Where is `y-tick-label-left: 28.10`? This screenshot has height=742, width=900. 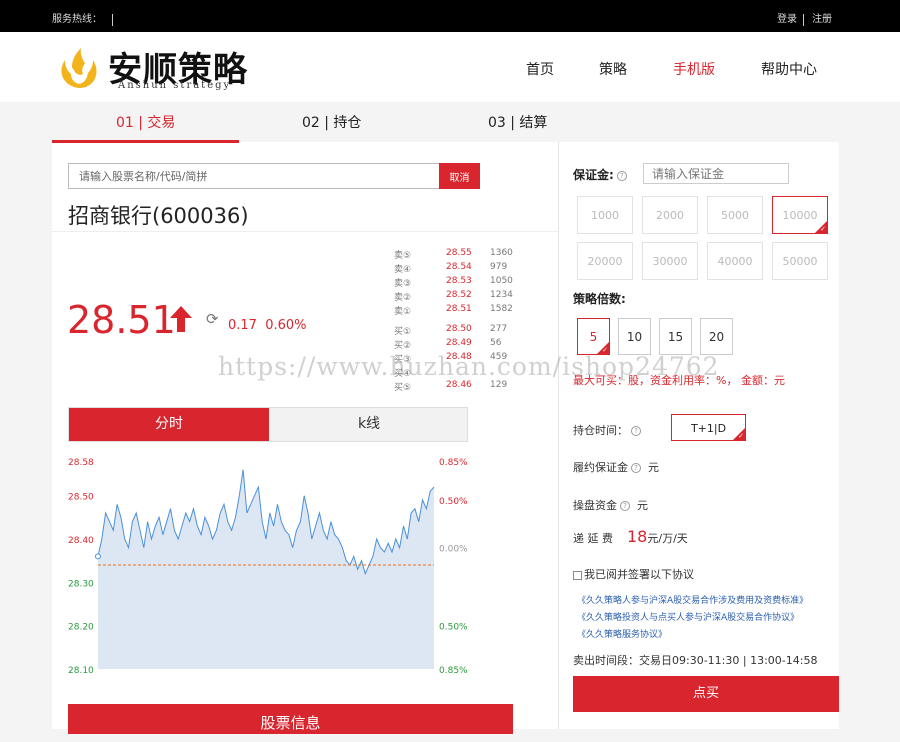
y-tick-label-left: 28.10 is located at coordinates (81, 671).